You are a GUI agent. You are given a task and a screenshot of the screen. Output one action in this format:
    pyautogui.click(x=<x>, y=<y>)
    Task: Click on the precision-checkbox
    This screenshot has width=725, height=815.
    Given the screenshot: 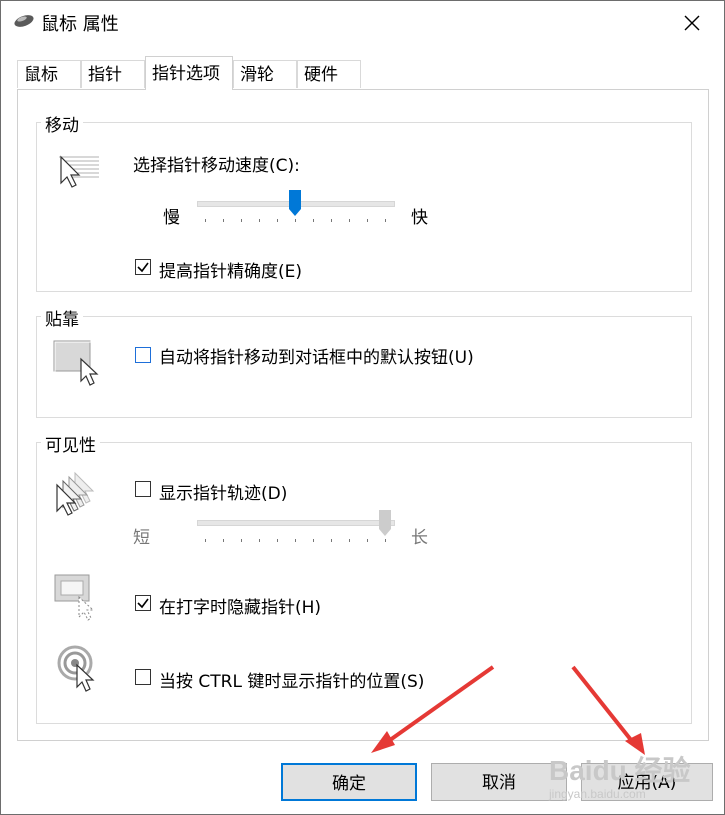 What is the action you would take?
    pyautogui.click(x=143, y=267)
    